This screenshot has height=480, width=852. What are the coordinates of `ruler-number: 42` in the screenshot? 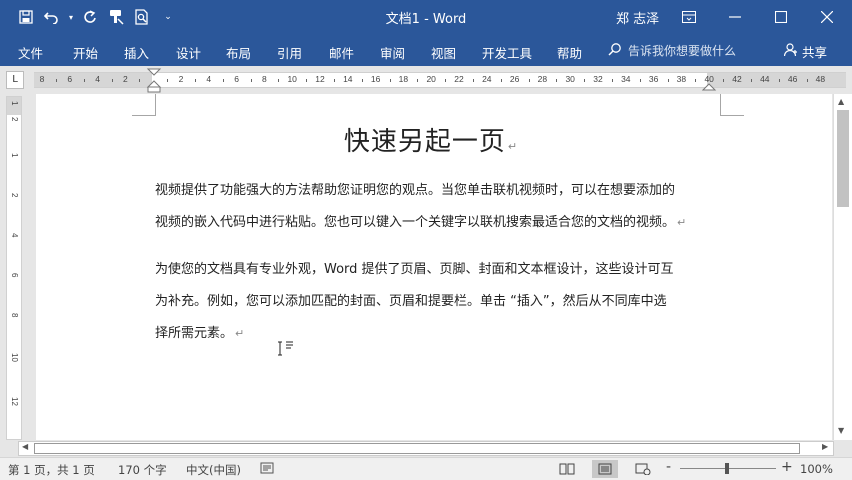 It's located at (737, 79).